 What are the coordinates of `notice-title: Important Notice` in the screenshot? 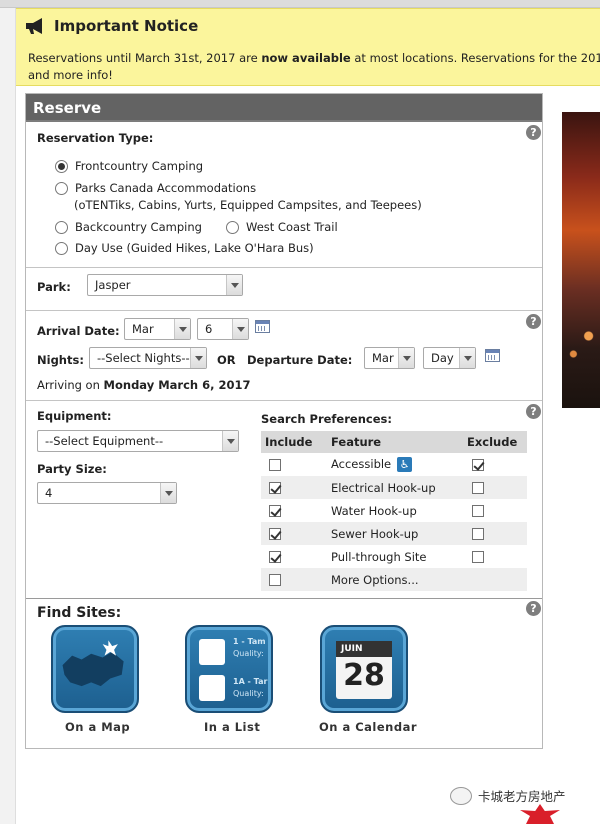 It's located at (111, 26).